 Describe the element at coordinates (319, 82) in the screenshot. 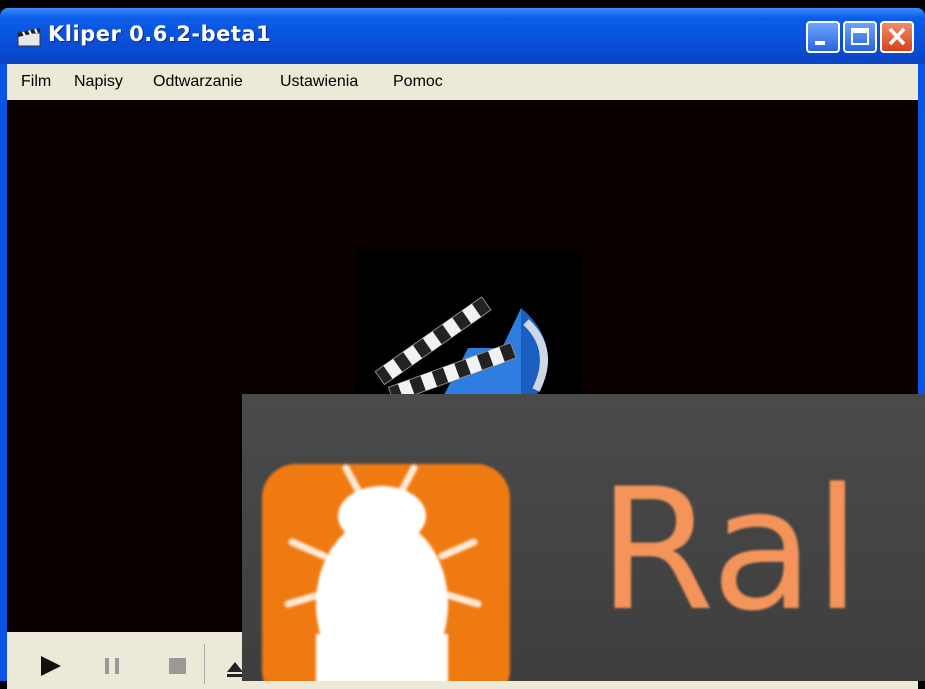

I see `menu-item-ustawienia: Ustawienia` at that location.